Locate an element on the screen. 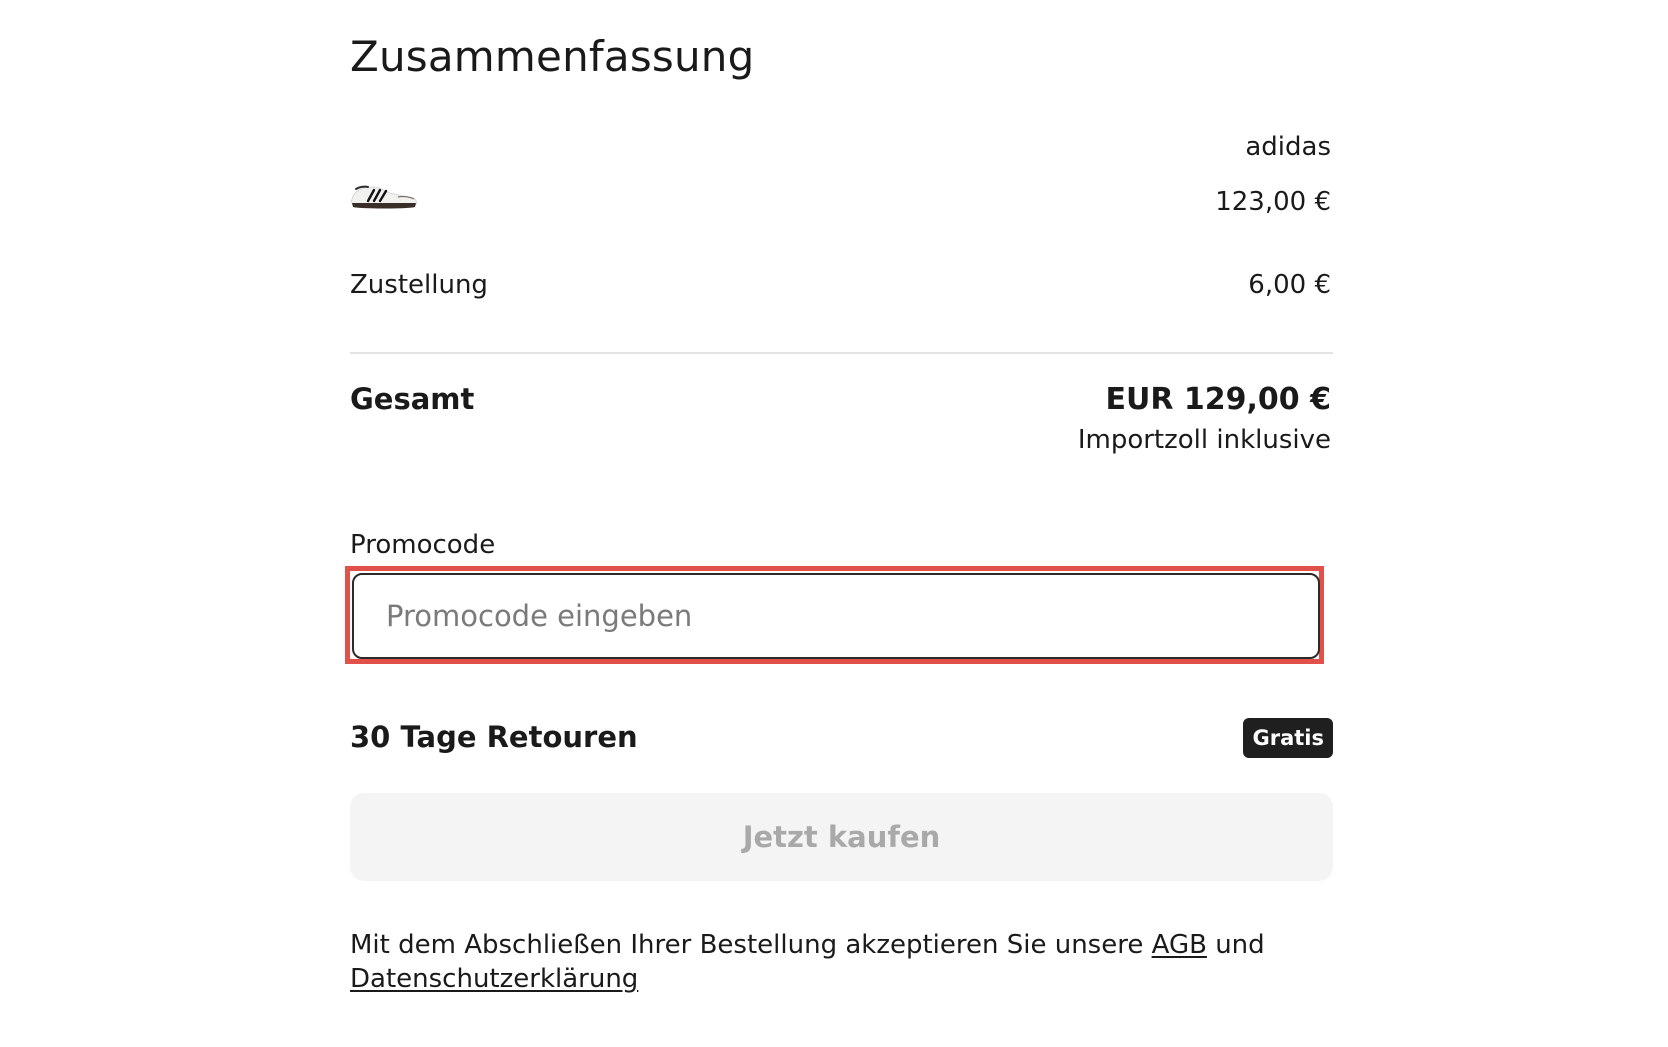 The image size is (1668, 1047). product-brand: adidas is located at coordinates (1288, 147).